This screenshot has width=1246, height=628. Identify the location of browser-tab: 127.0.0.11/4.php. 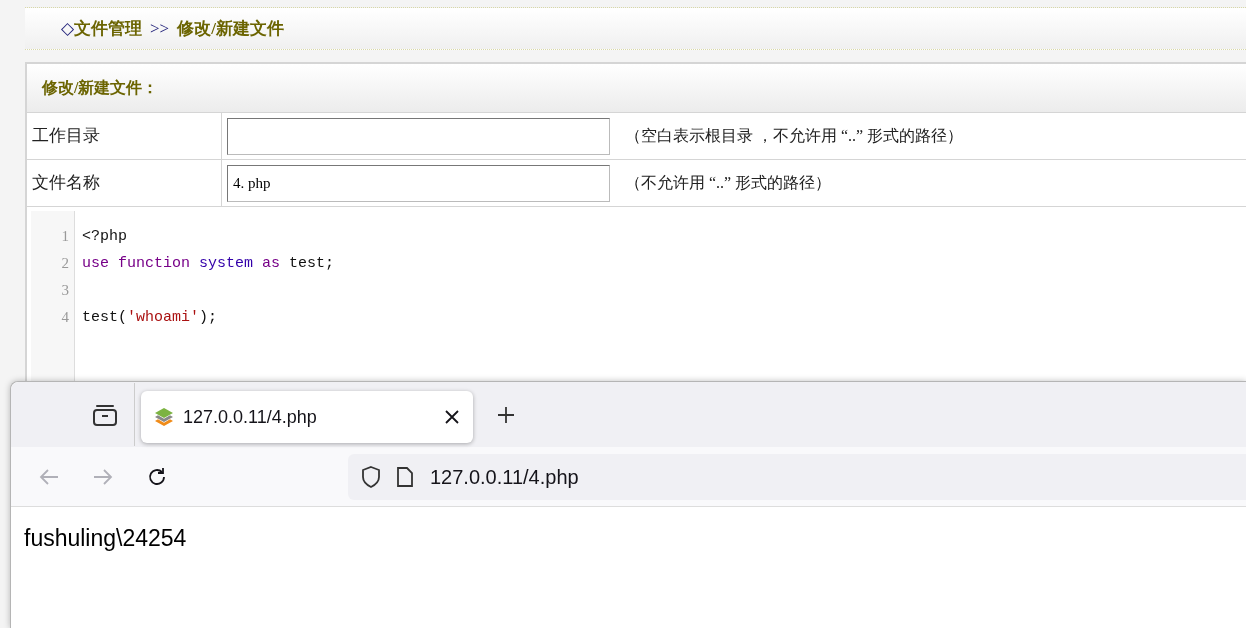
(307, 417).